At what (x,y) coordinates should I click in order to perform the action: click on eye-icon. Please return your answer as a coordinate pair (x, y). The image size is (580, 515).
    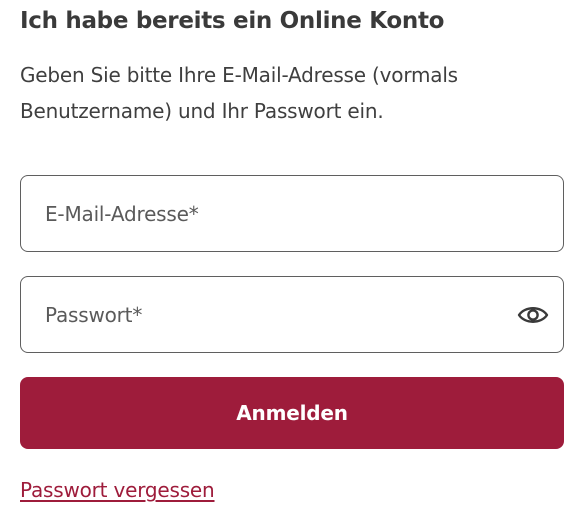
    Looking at the image, I should click on (533, 315).